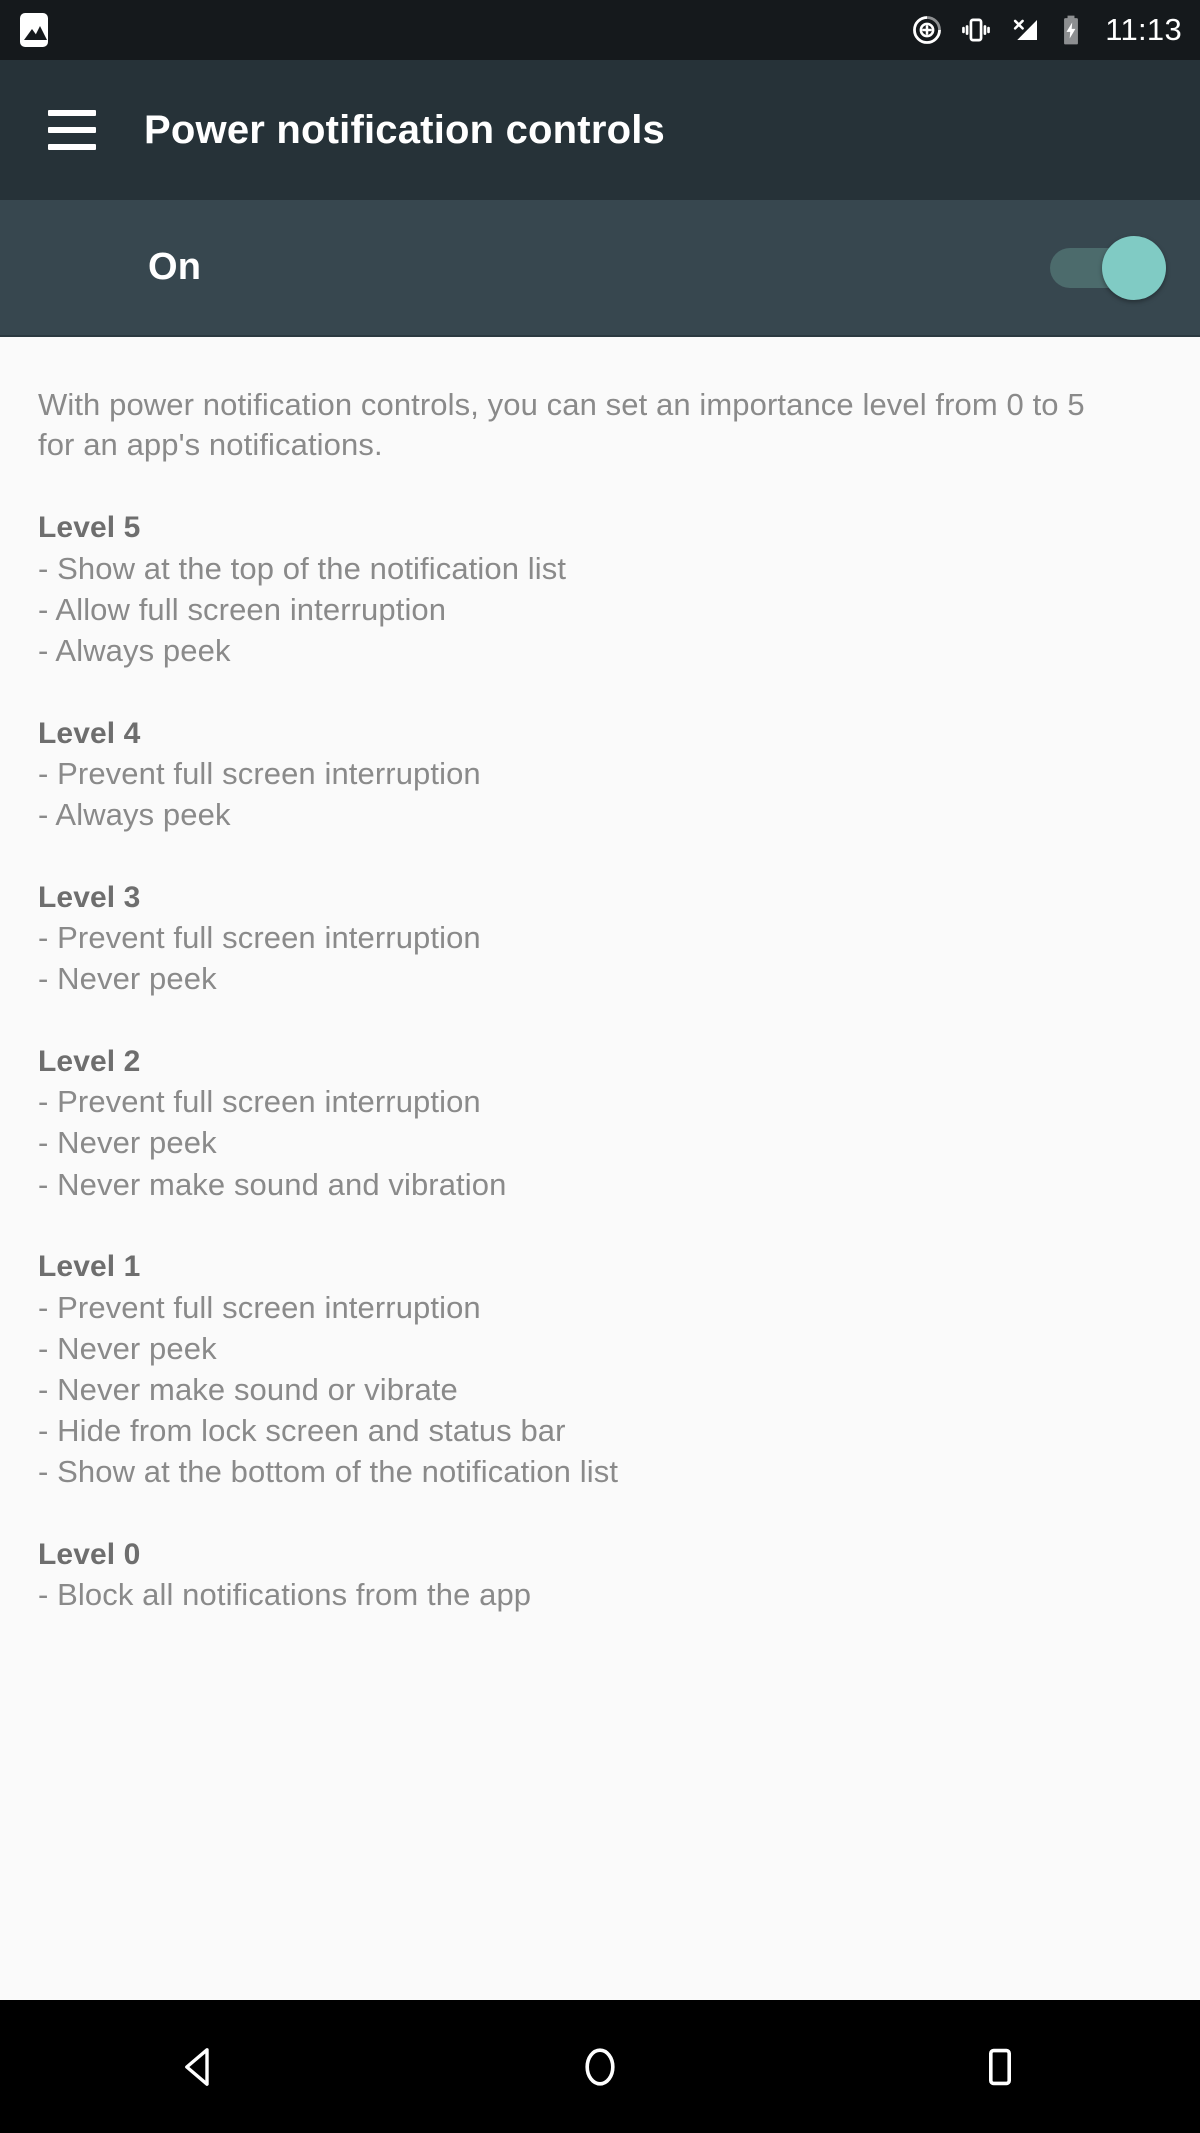 This screenshot has height=2133, width=1200. What do you see at coordinates (1026, 29) in the screenshot?
I see `no-signal-icon` at bounding box center [1026, 29].